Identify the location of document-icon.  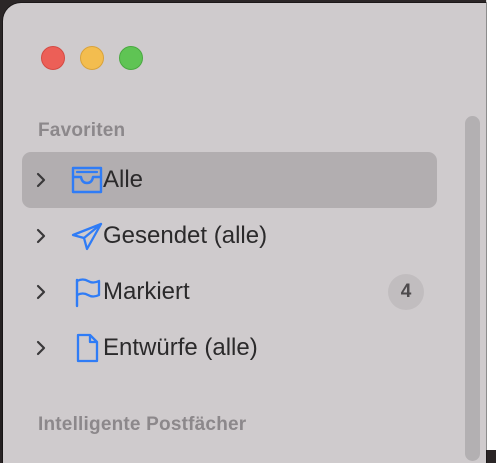
(87, 348).